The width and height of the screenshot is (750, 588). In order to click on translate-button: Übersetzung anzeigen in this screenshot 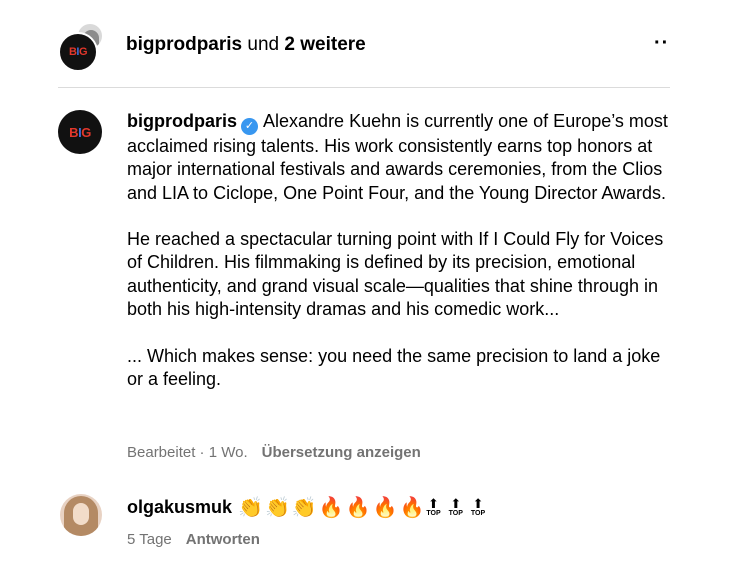, I will do `click(341, 452)`.